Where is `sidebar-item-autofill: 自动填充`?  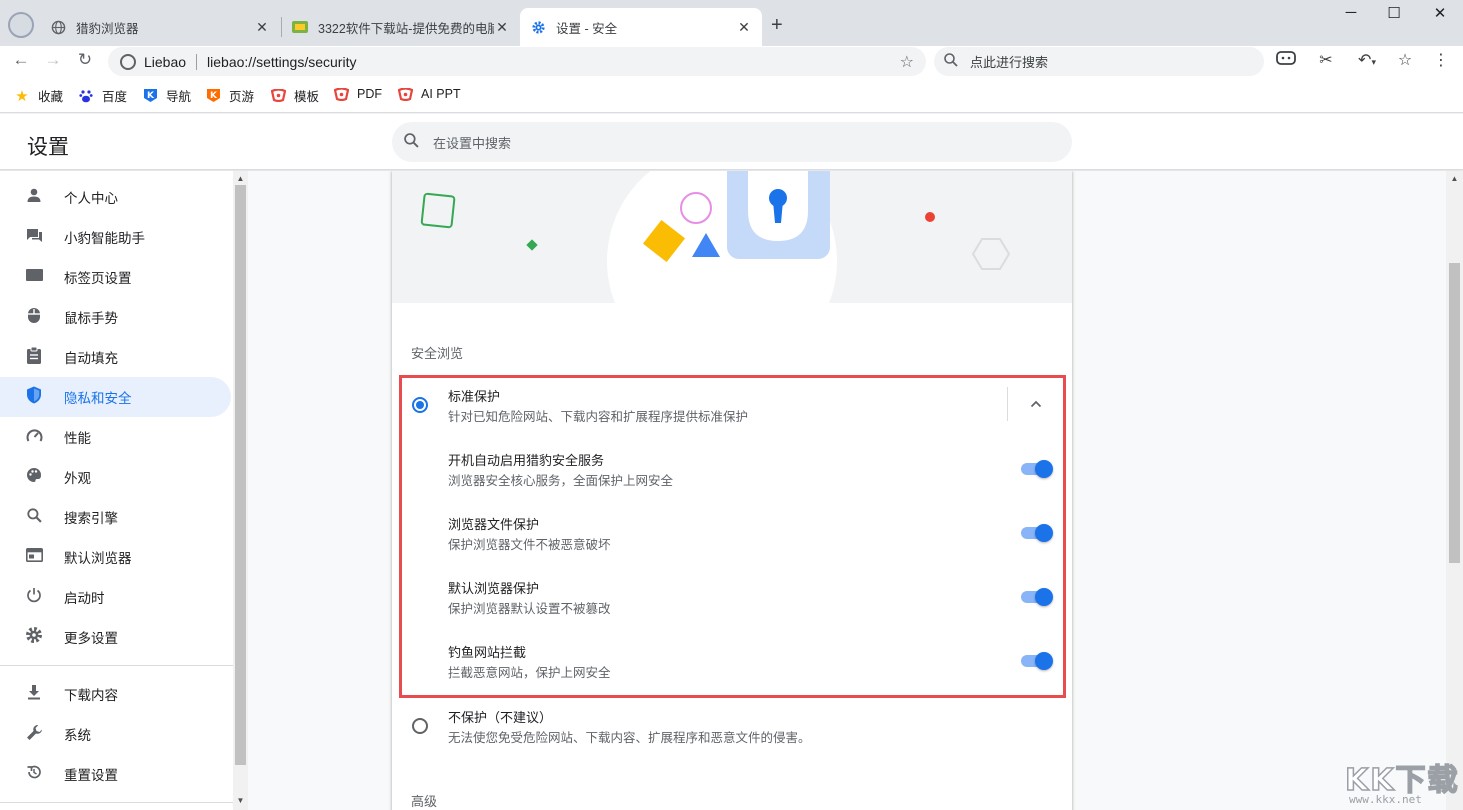
sidebar-item-autofill: 自动填充 is located at coordinates (115, 357).